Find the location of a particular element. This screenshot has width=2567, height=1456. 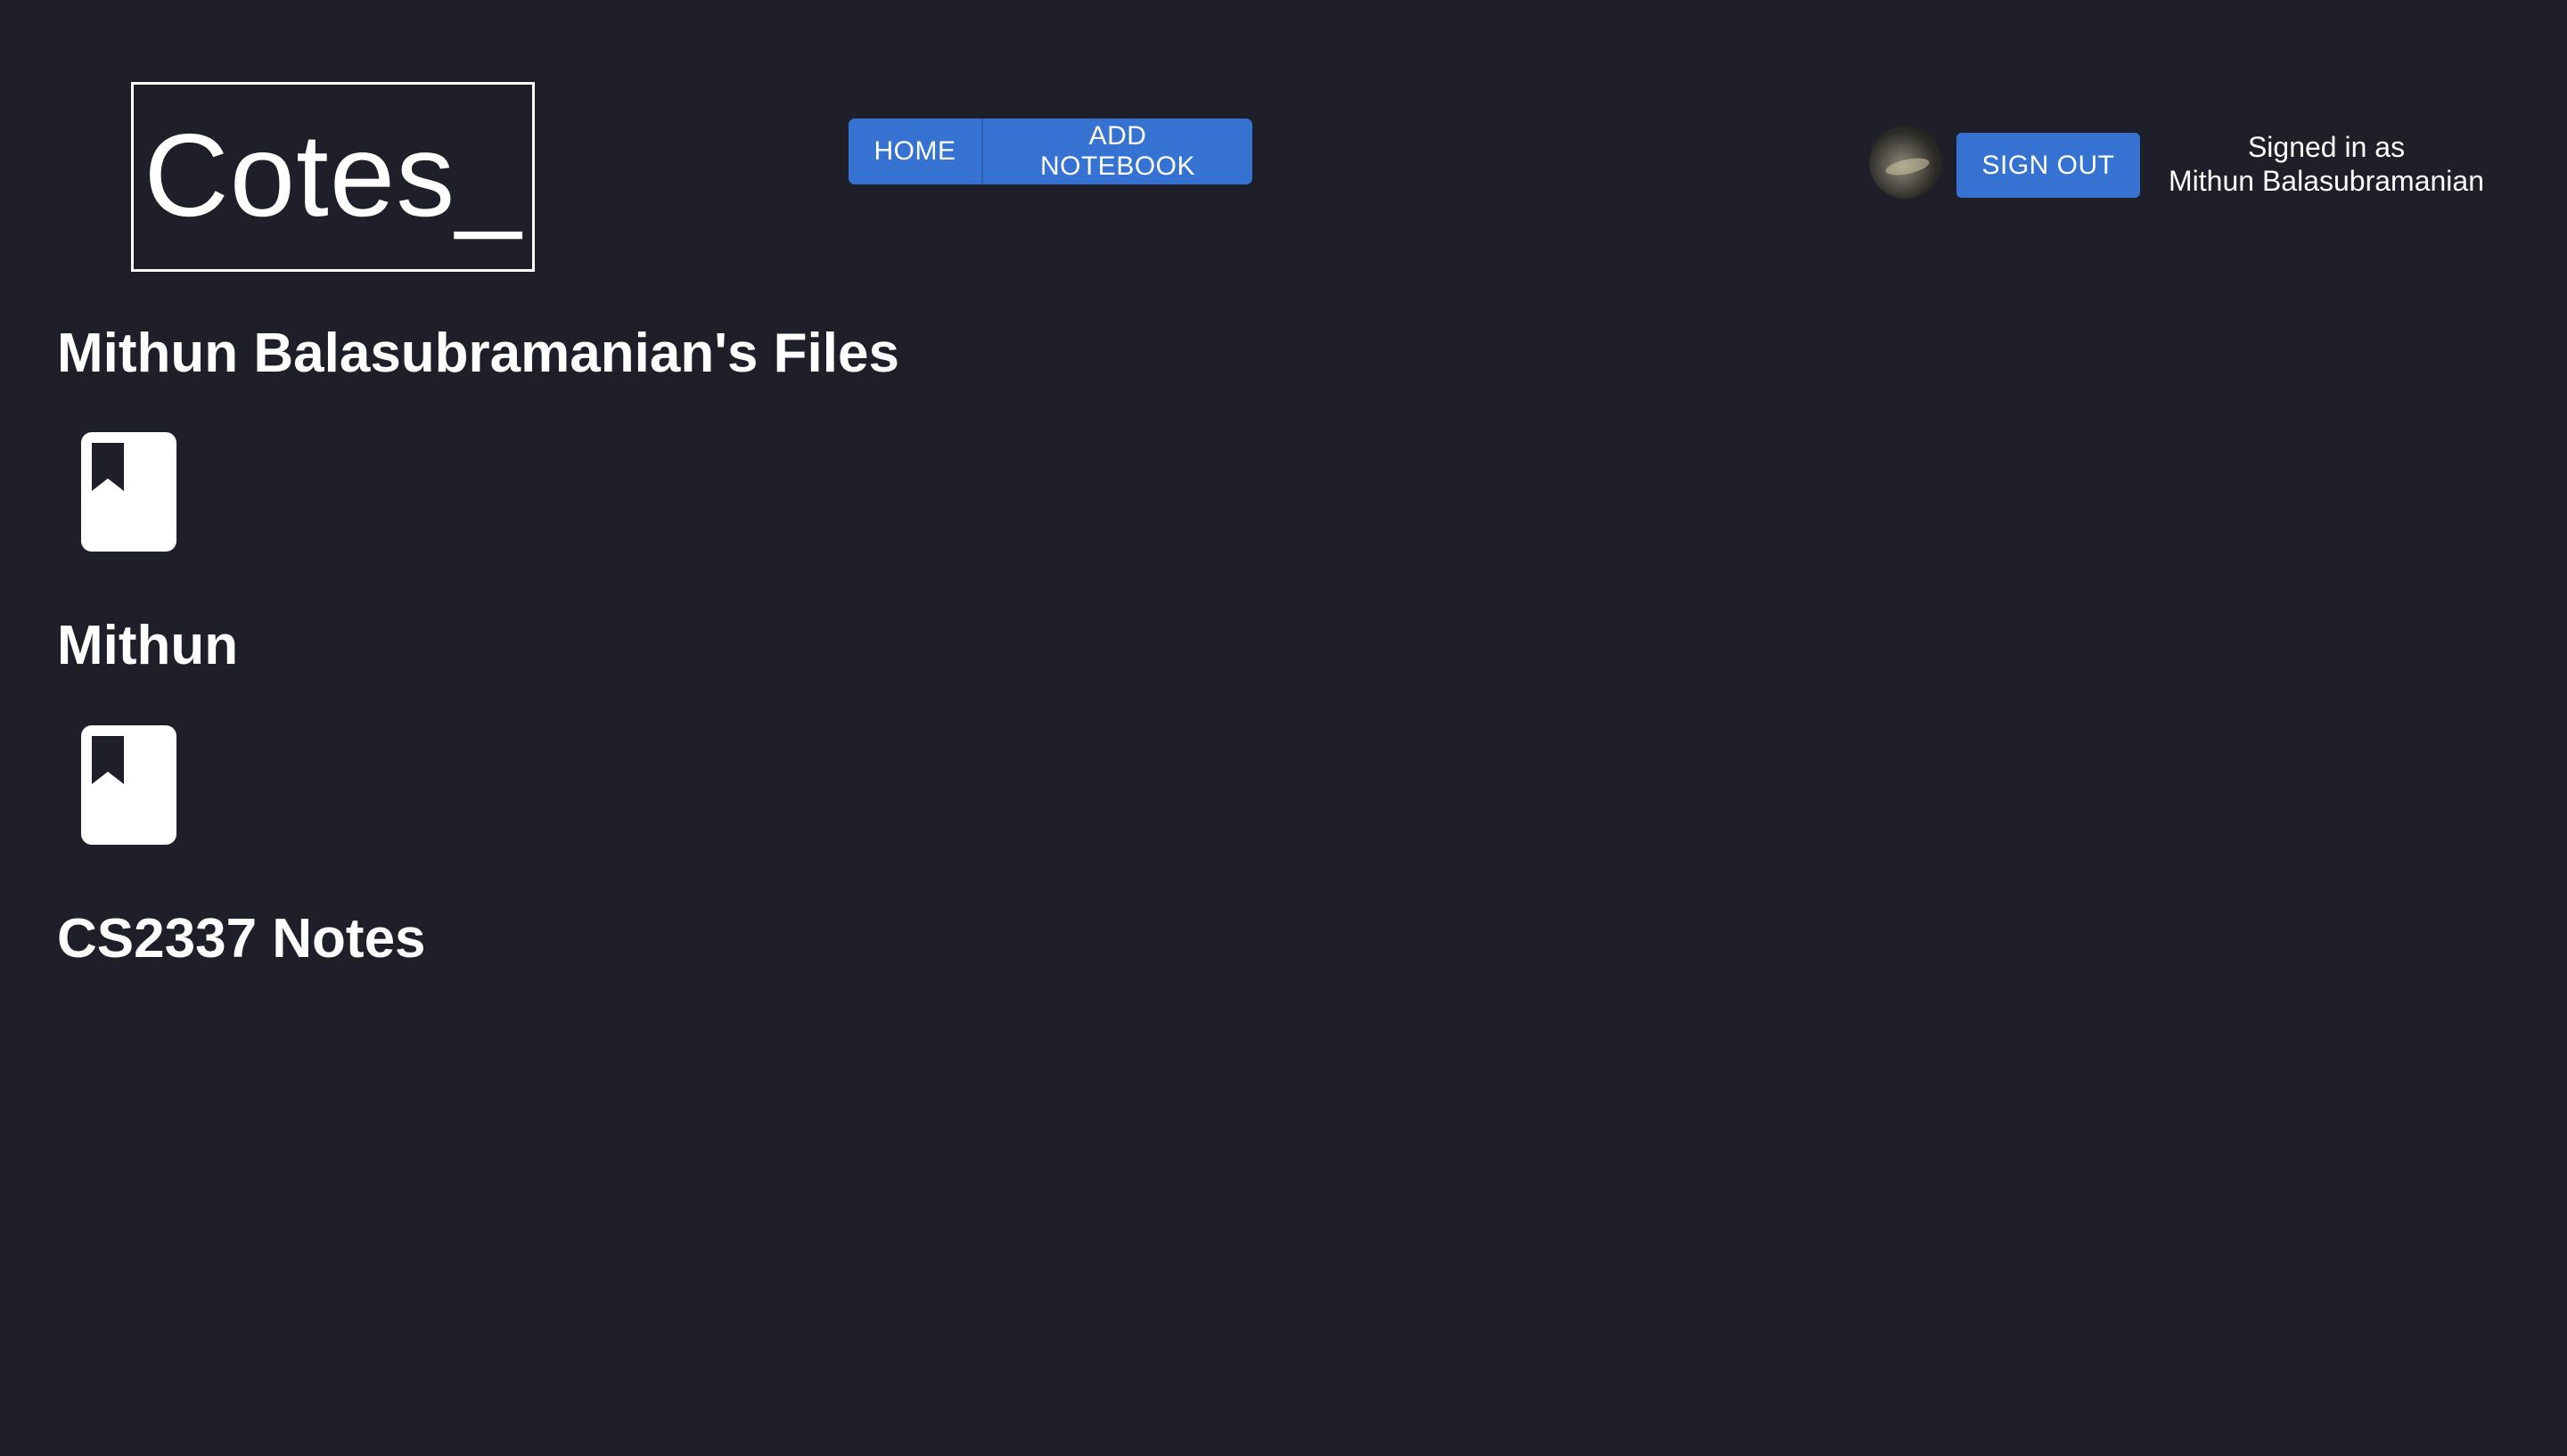

notebook-title: Mithun is located at coordinates (147, 646).